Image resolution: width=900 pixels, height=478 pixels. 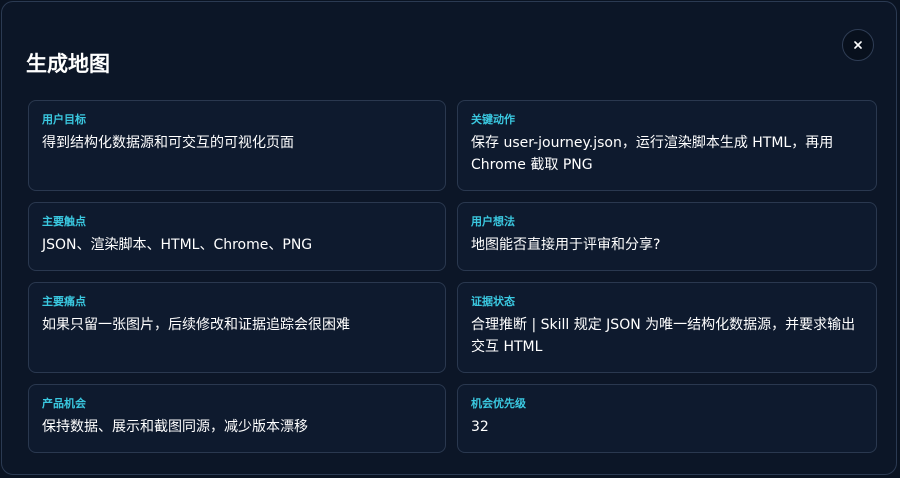 What do you see at coordinates (177, 245) in the screenshot?
I see `card-value: JSON、渲染脚本、HTML、Chrome、PNG` at bounding box center [177, 245].